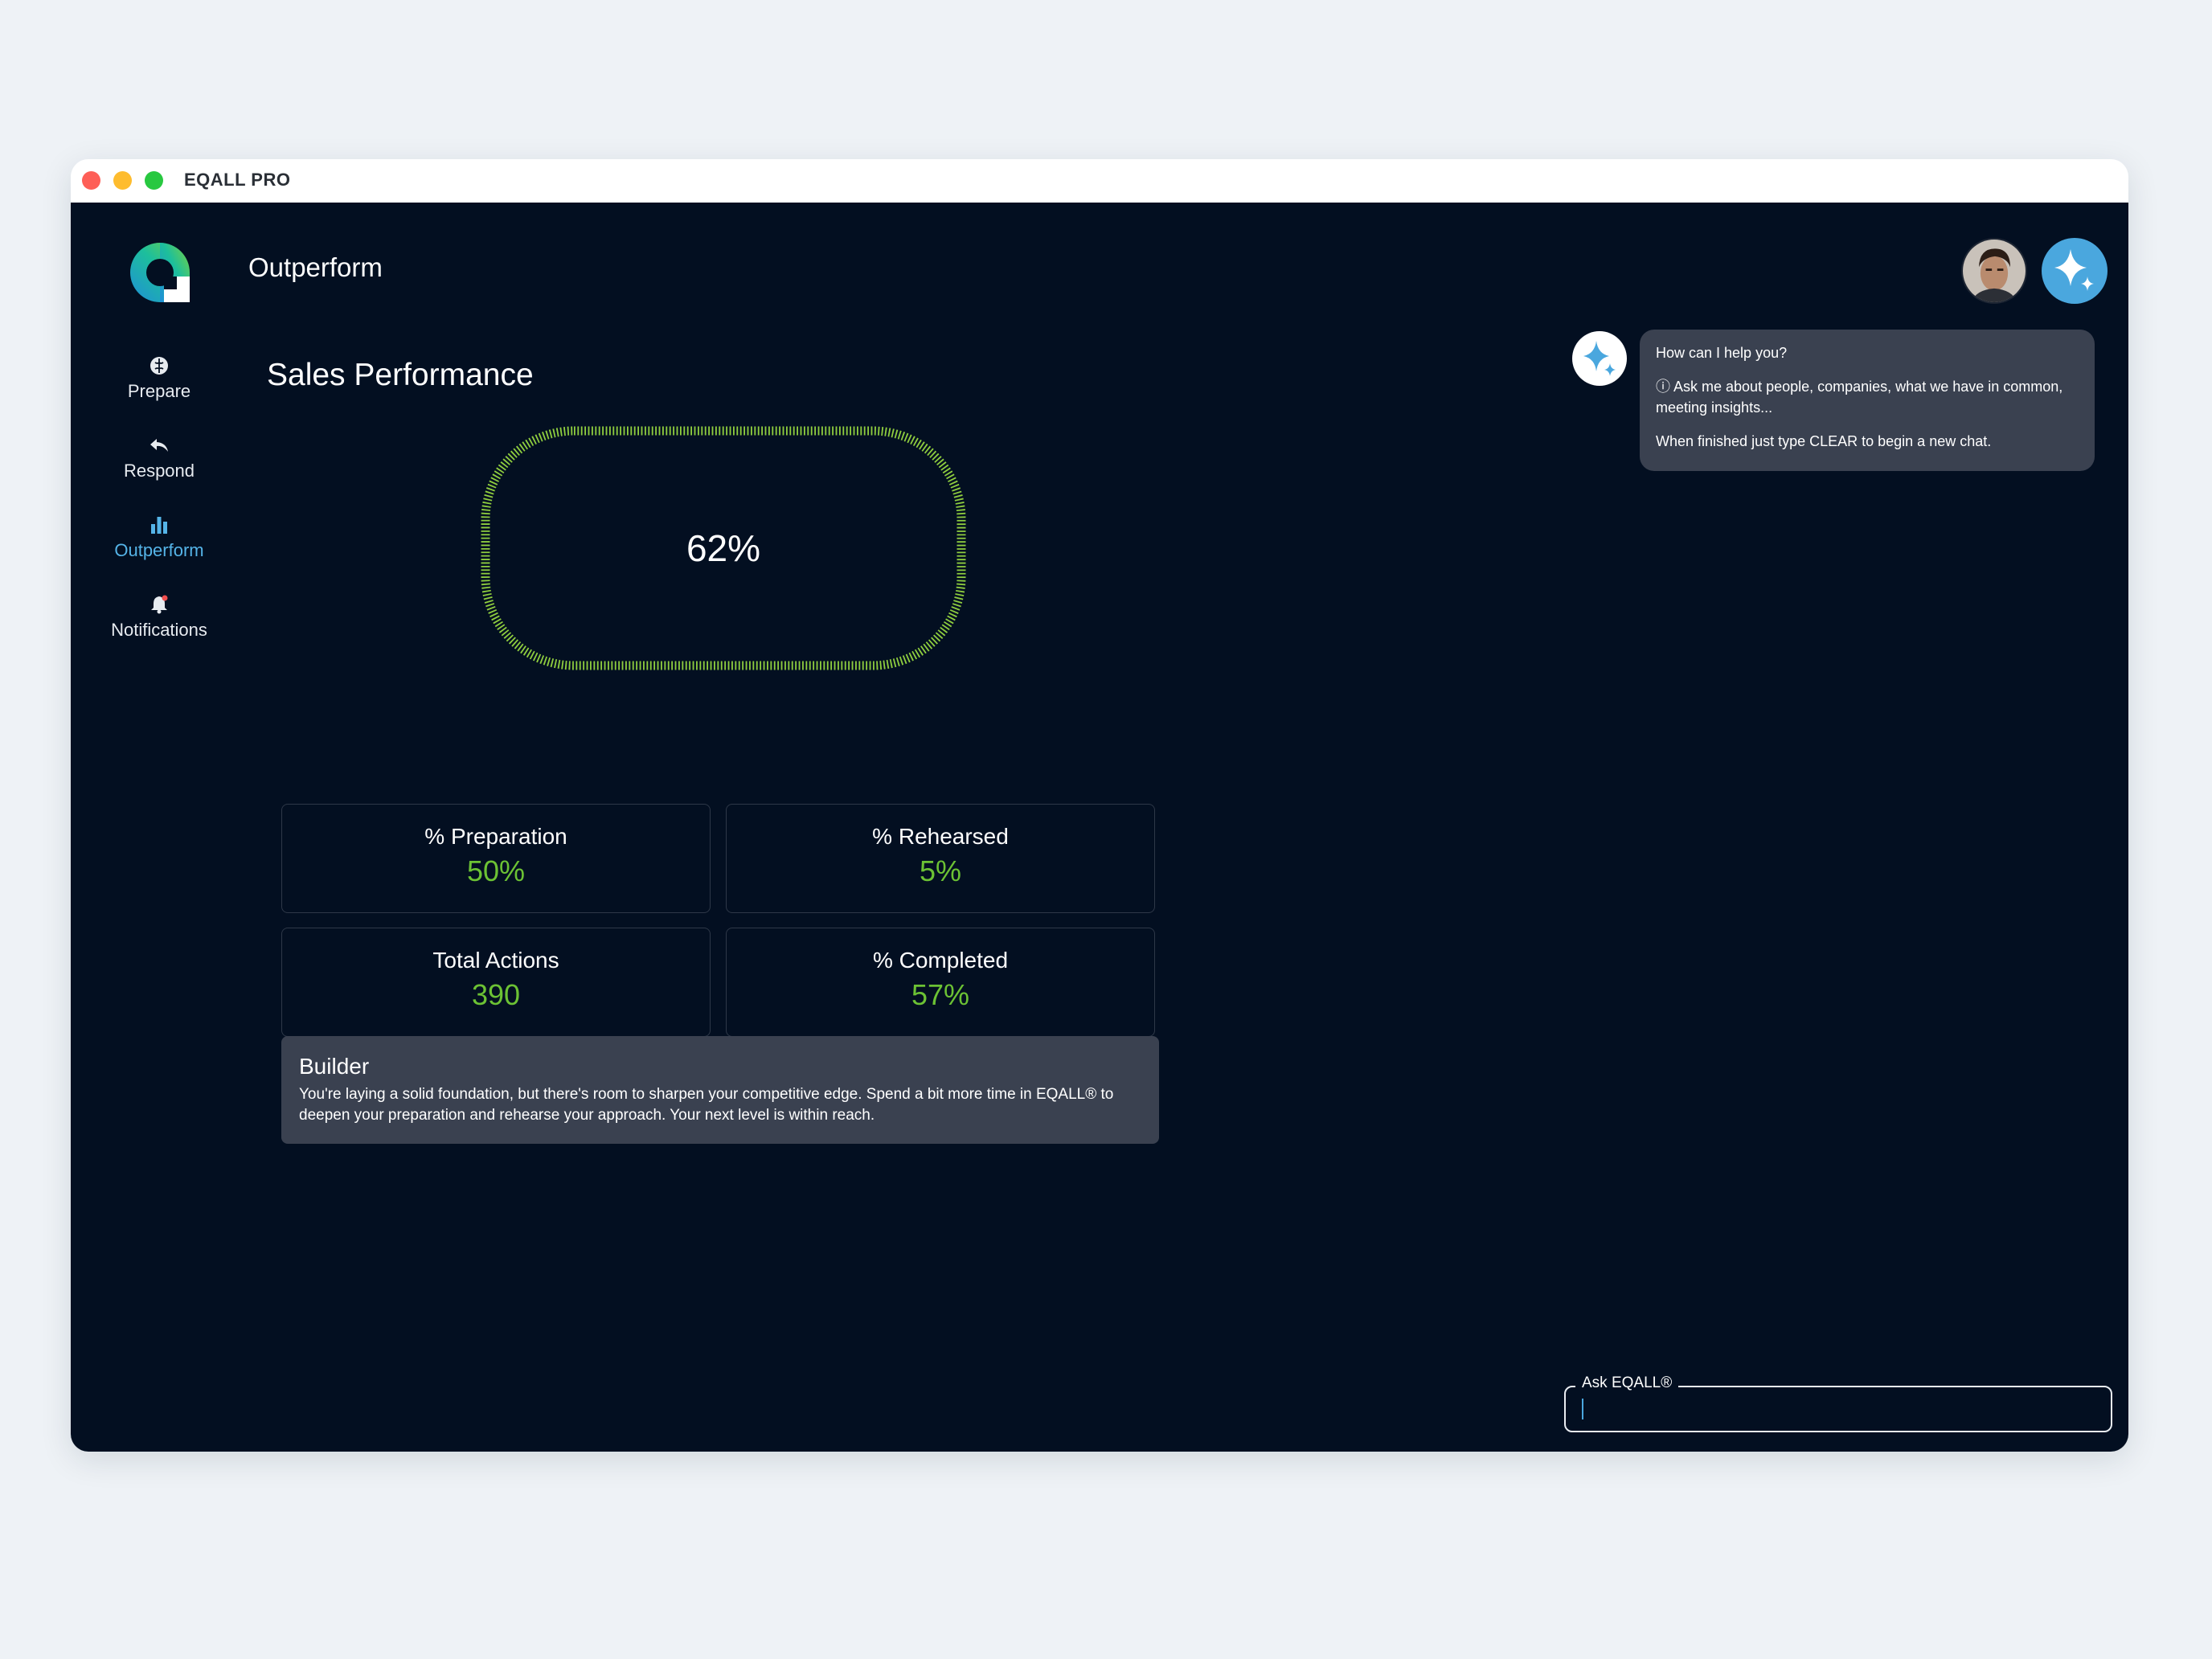 The image size is (2212, 1659). What do you see at coordinates (1099, 181) in the screenshot?
I see `title-bar: EQALL PRO` at bounding box center [1099, 181].